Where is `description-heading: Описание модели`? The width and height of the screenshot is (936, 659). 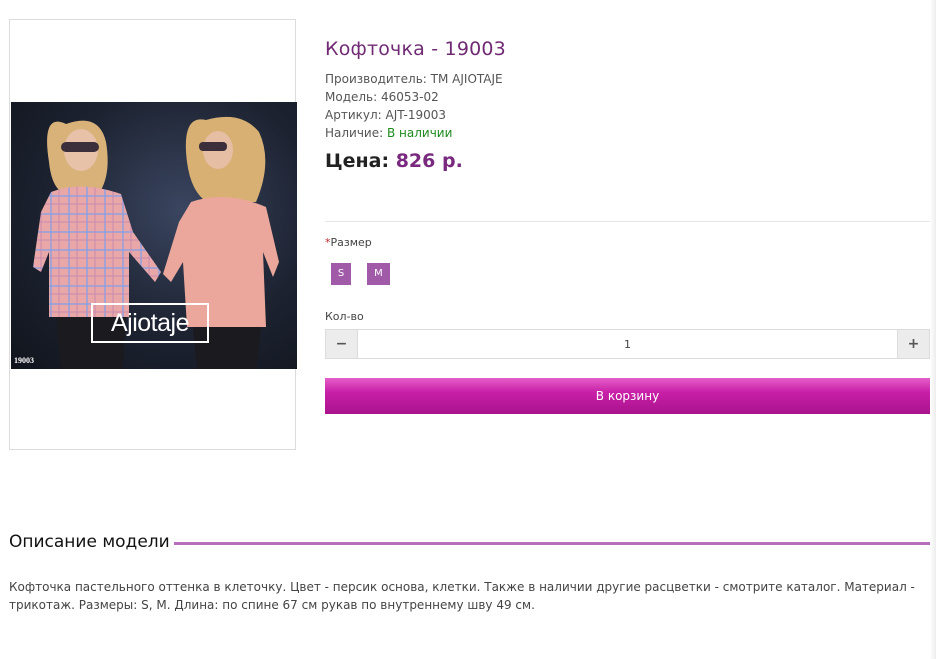
description-heading: Описание модели is located at coordinates (89, 542).